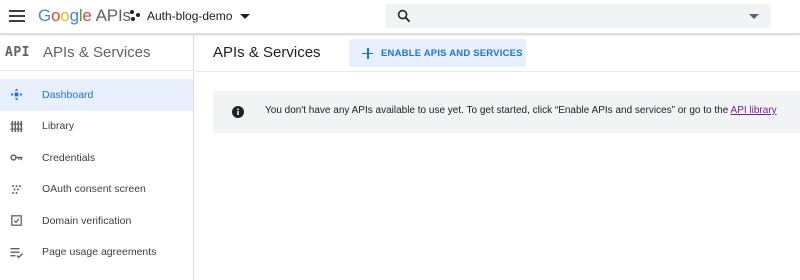  I want to click on sidebar-item-oauth-consent: OAuth consent screen, so click(96, 190).